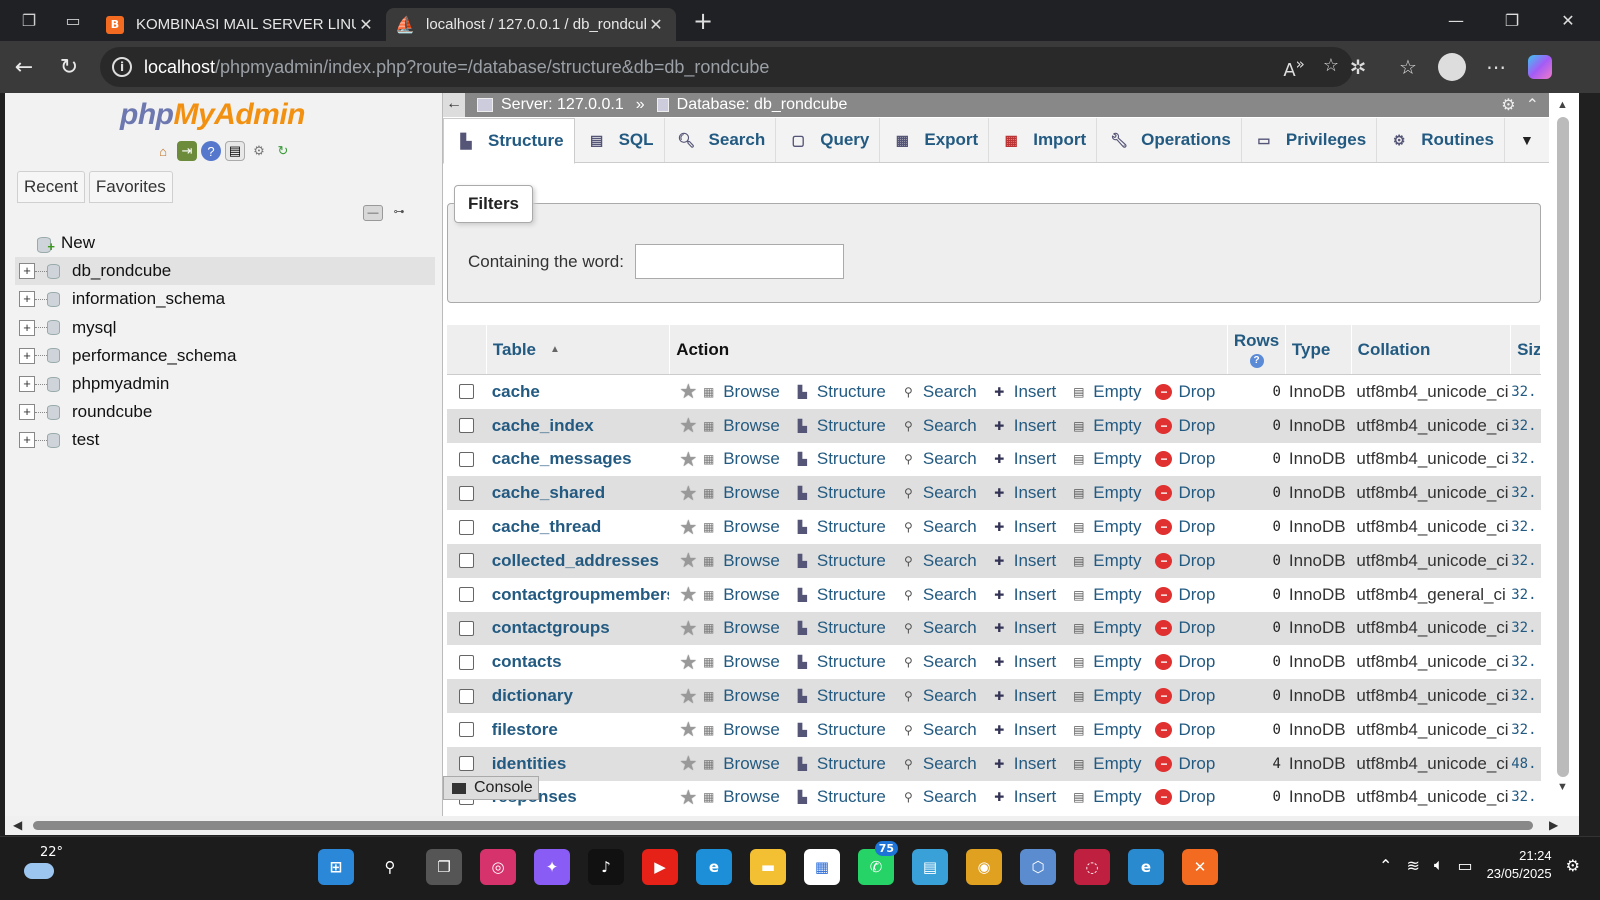 This screenshot has height=900, width=1600. Describe the element at coordinates (225, 440) in the screenshot. I see `tree-item-test: + test` at that location.